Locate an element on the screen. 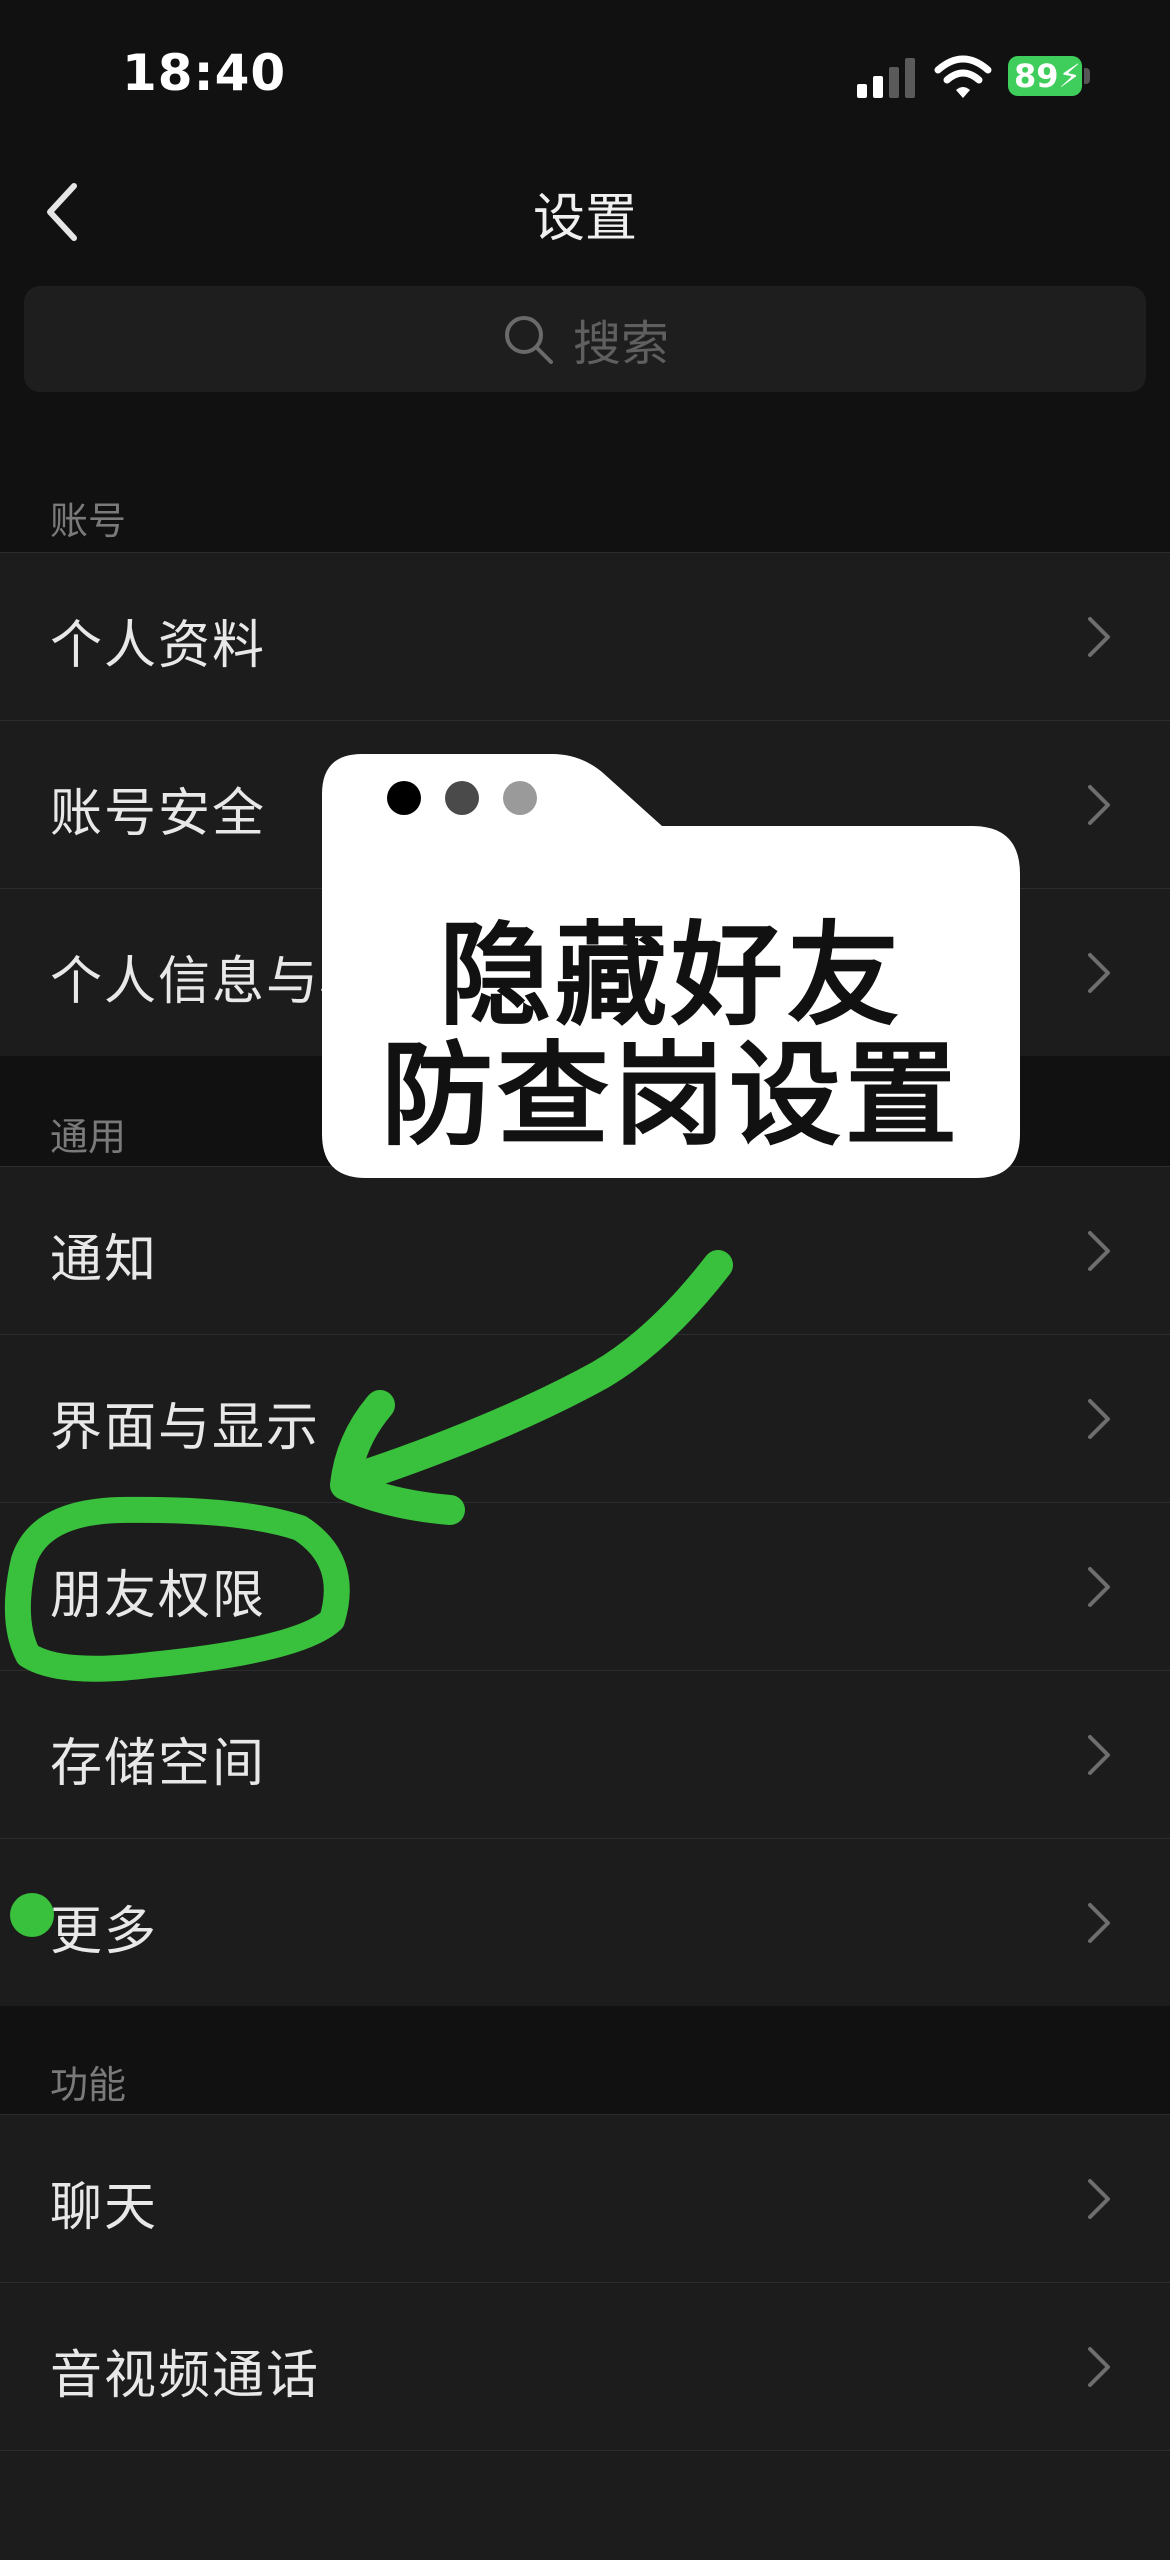 The height and width of the screenshot is (2560, 1170). row-label: 音视频通话 is located at coordinates (185, 2376).